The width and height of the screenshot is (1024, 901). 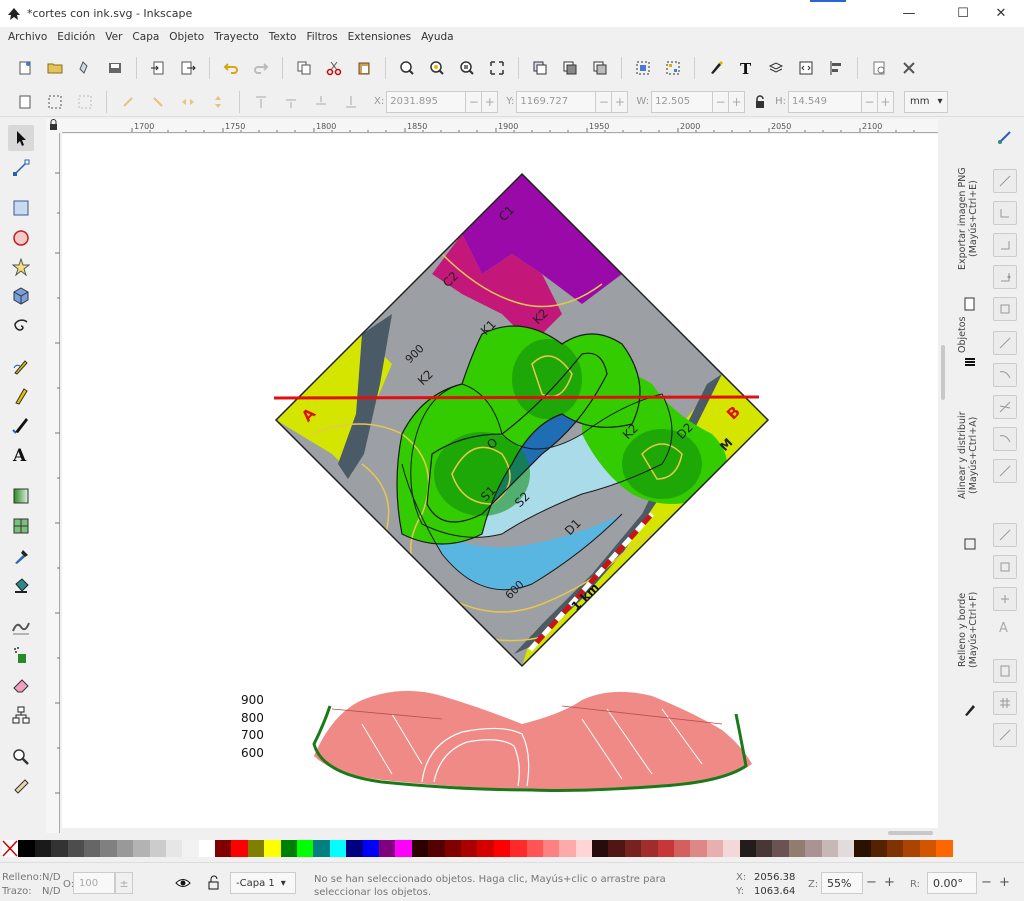 What do you see at coordinates (1005, 213) in the screenshot?
I see `snap-bbox-edge-button` at bounding box center [1005, 213].